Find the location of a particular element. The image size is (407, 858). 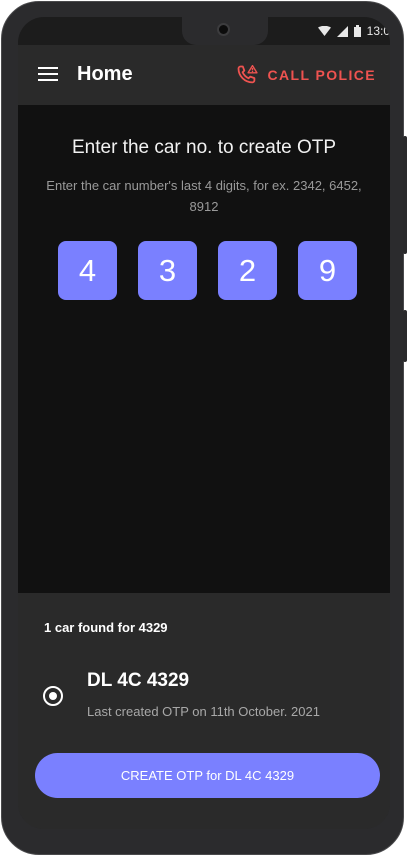

car-last-otp: Last created OTP on 11th October. 2021 is located at coordinates (203, 711).